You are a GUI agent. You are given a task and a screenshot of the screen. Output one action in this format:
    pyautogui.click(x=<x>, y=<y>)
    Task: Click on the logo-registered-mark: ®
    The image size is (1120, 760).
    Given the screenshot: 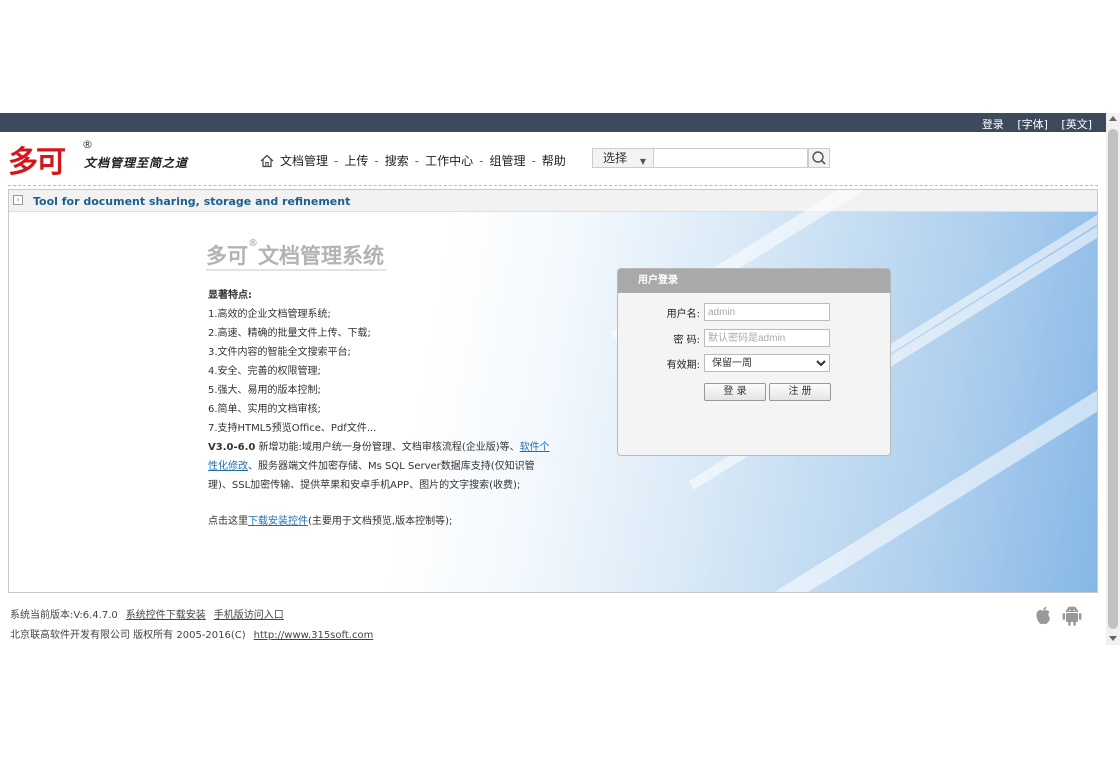 What is the action you would take?
    pyautogui.click(x=87, y=144)
    